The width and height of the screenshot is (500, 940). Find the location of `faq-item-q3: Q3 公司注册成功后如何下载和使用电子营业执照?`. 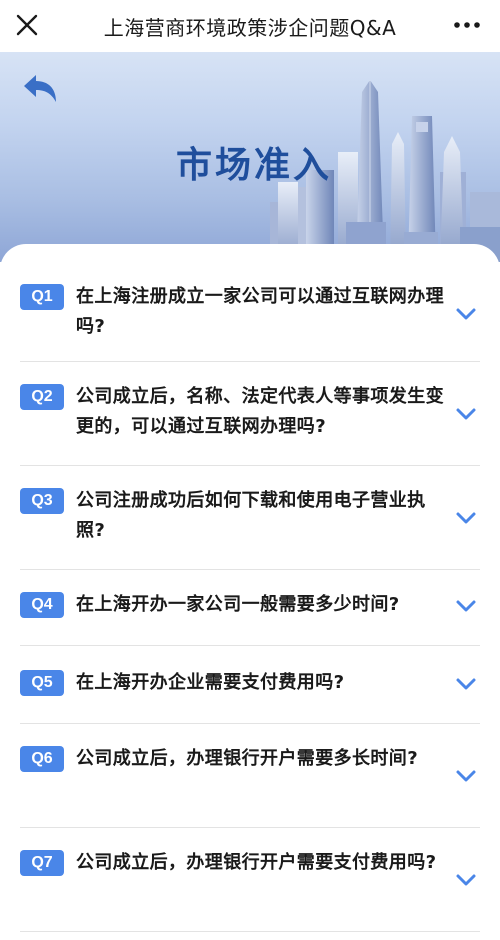

faq-item-q3: Q3 公司注册成功后如何下载和使用电子营业执照? is located at coordinates (250, 518).